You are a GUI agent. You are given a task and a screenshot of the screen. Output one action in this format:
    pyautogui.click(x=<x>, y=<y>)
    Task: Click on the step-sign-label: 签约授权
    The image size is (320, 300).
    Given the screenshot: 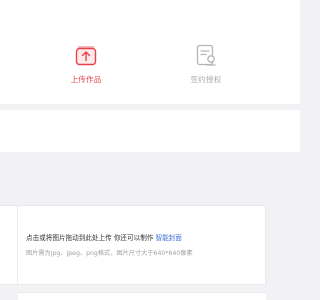 What is the action you would take?
    pyautogui.click(x=206, y=79)
    